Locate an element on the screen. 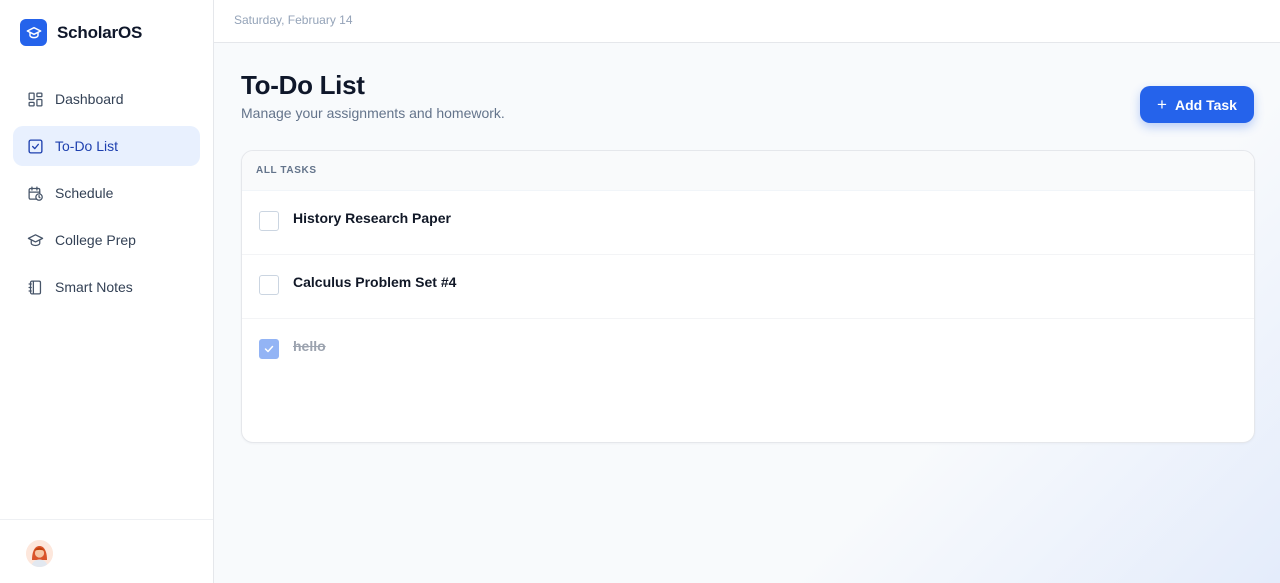 The image size is (1280, 583). current-date: Saturday, February 14 is located at coordinates (293, 19).